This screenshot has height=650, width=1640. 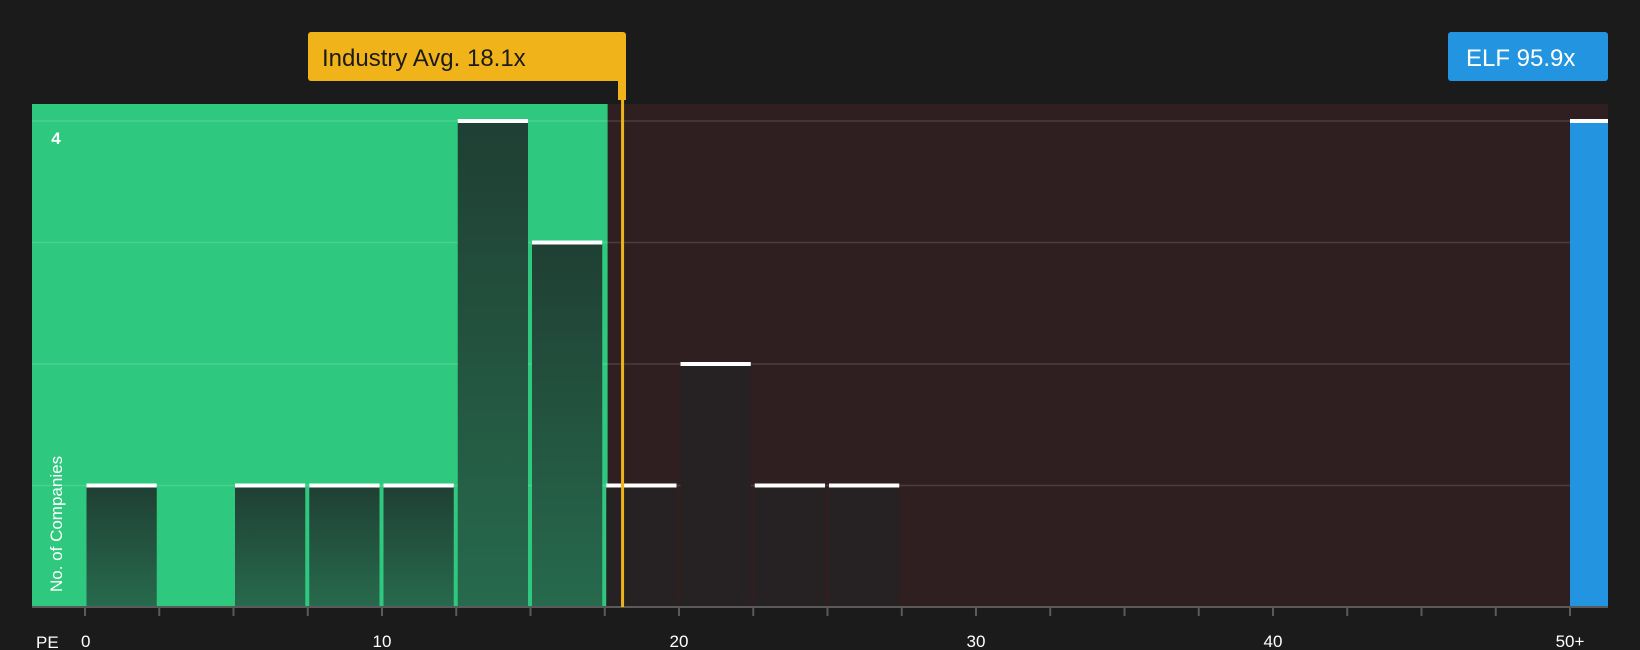 What do you see at coordinates (424, 58) in the screenshot?
I see `industry-avg-label: Industry Avg. 18.1x` at bounding box center [424, 58].